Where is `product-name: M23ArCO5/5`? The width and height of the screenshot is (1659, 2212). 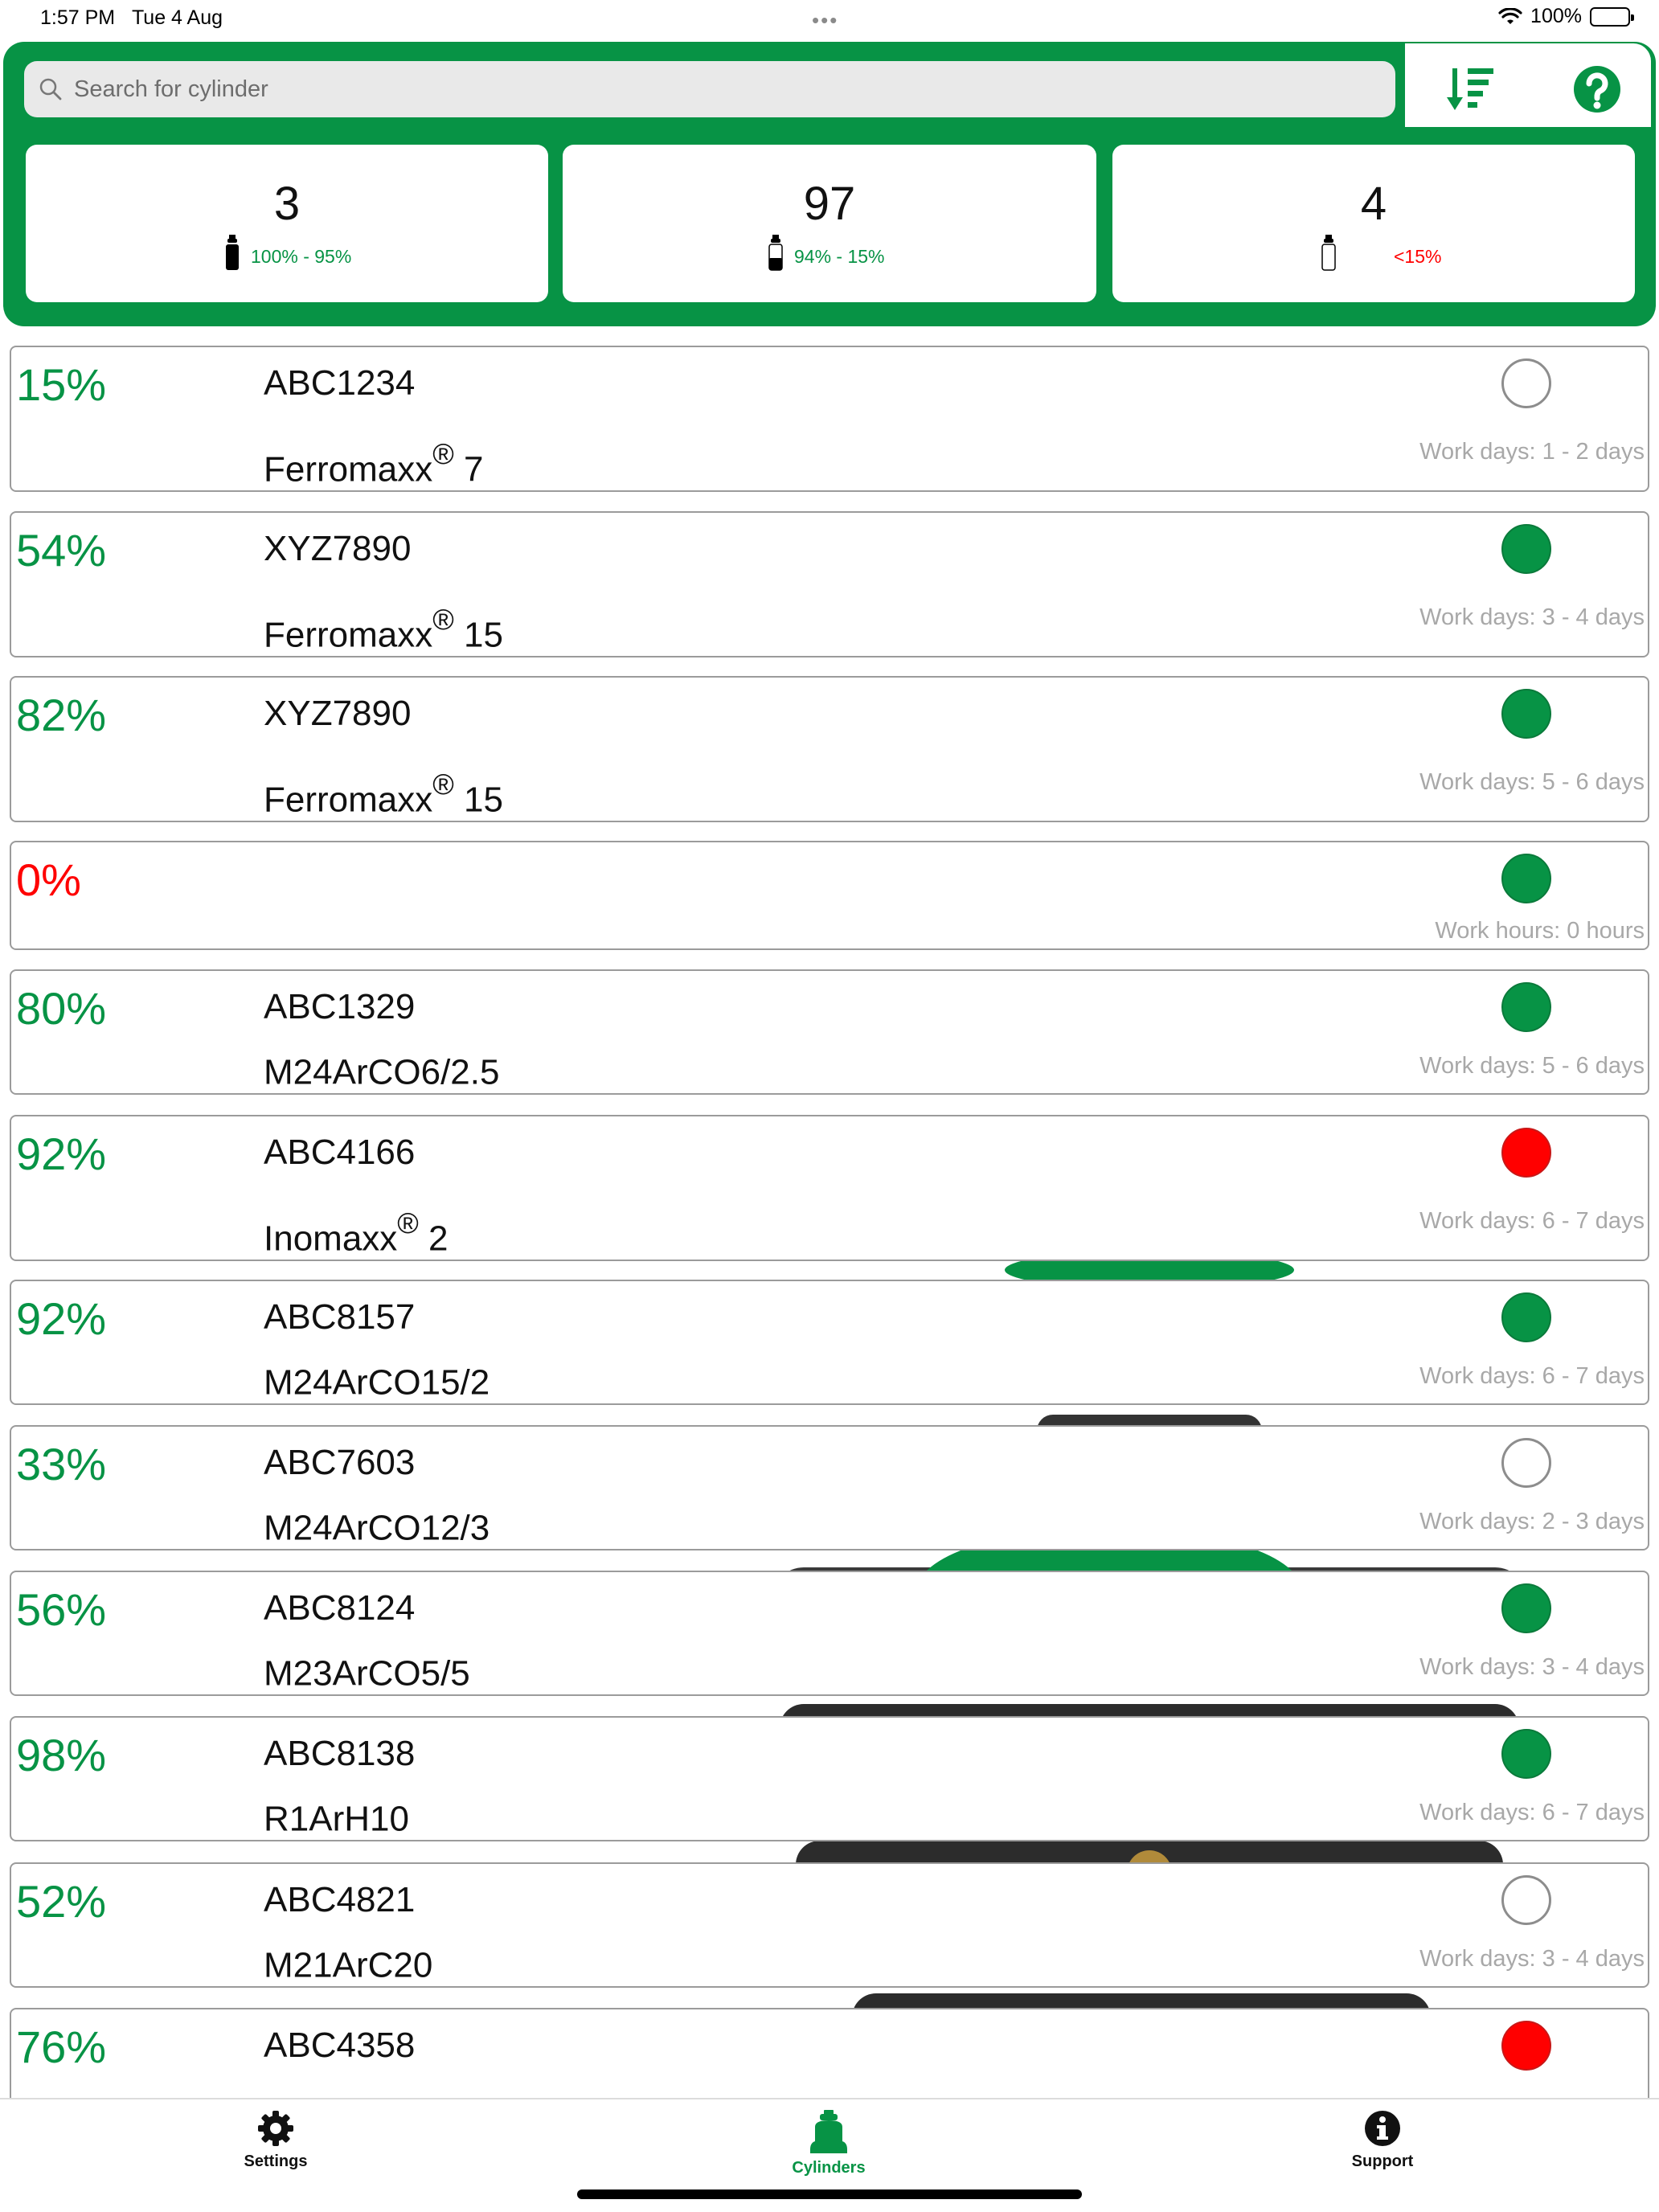 product-name: M23ArCO5/5 is located at coordinates (367, 1673).